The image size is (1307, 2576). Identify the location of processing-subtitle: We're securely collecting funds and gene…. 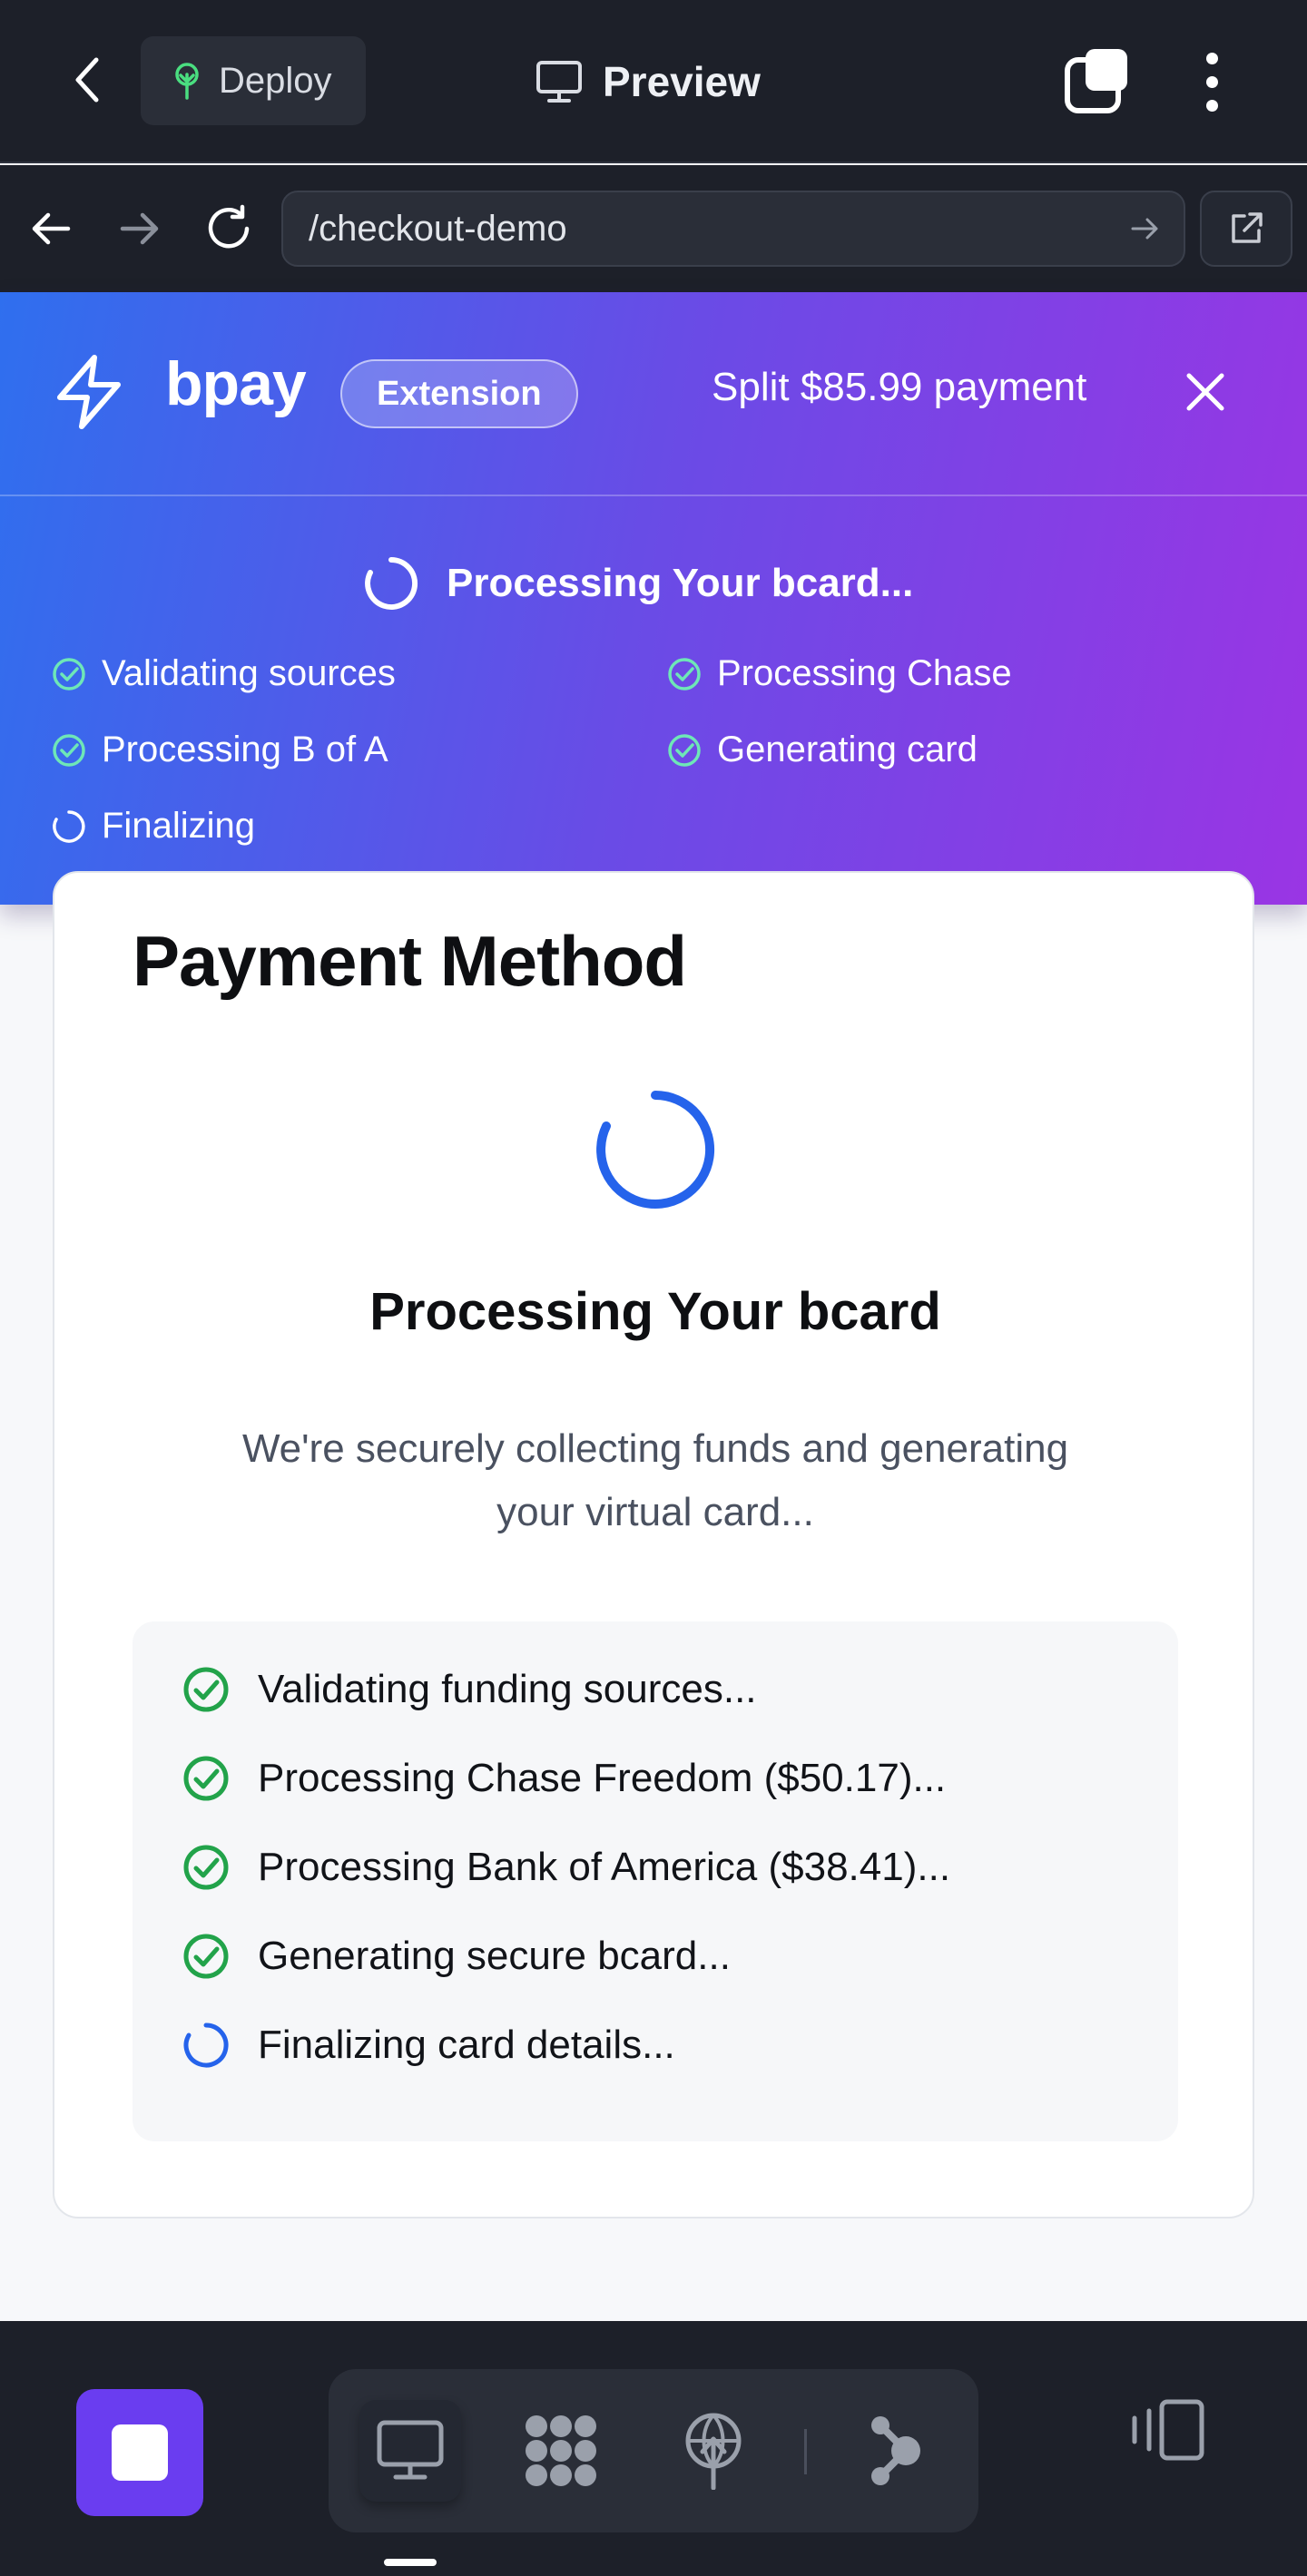
(655, 1480).